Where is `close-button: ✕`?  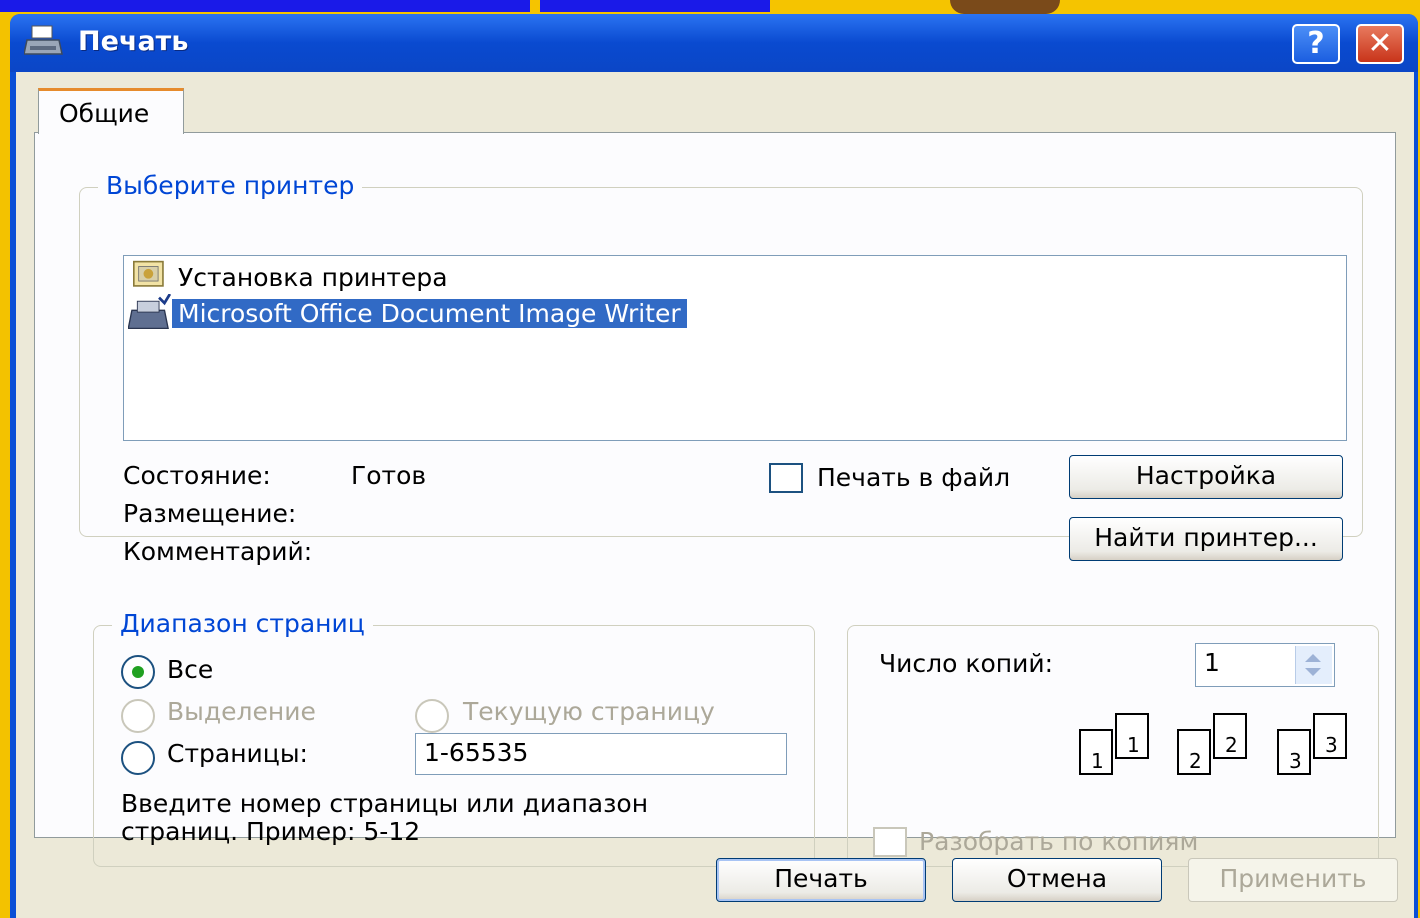
close-button: ✕ is located at coordinates (1380, 44).